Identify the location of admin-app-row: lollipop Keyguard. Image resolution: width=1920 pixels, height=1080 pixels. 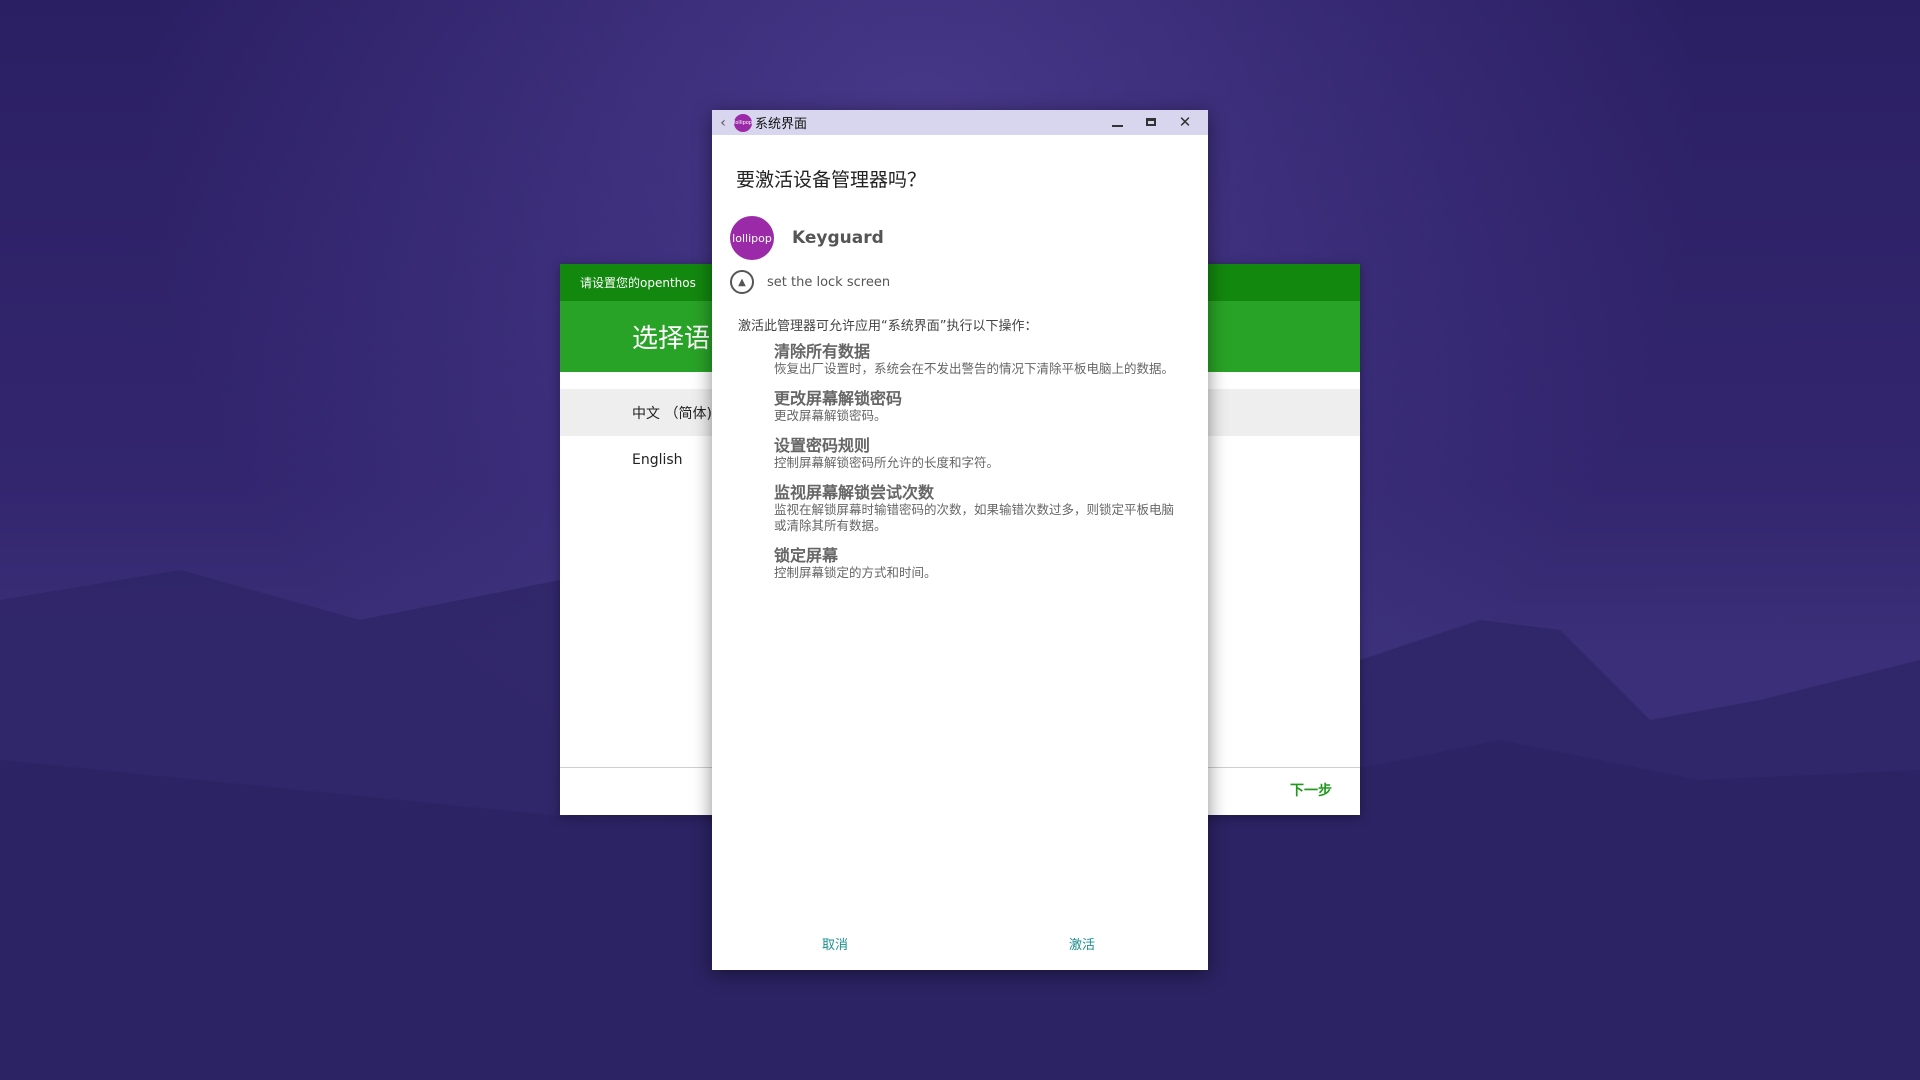
(807, 238).